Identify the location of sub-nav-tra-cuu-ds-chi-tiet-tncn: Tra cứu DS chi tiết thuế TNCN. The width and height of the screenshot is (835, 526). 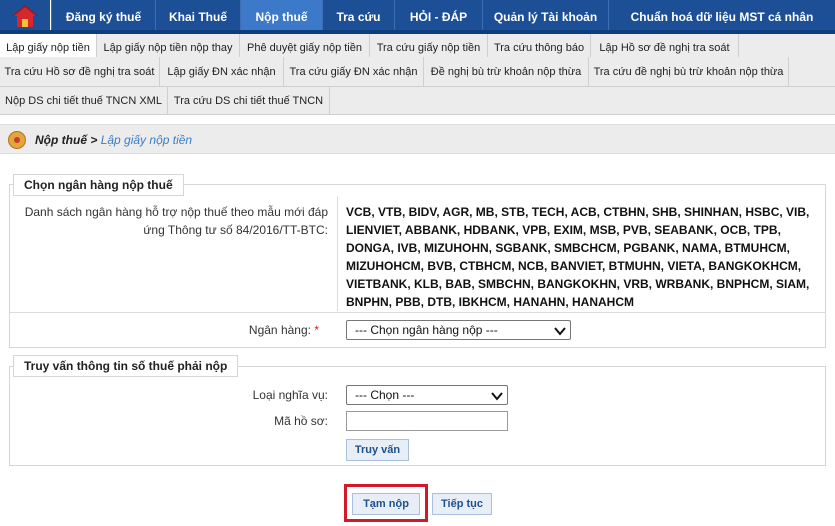
(249, 101).